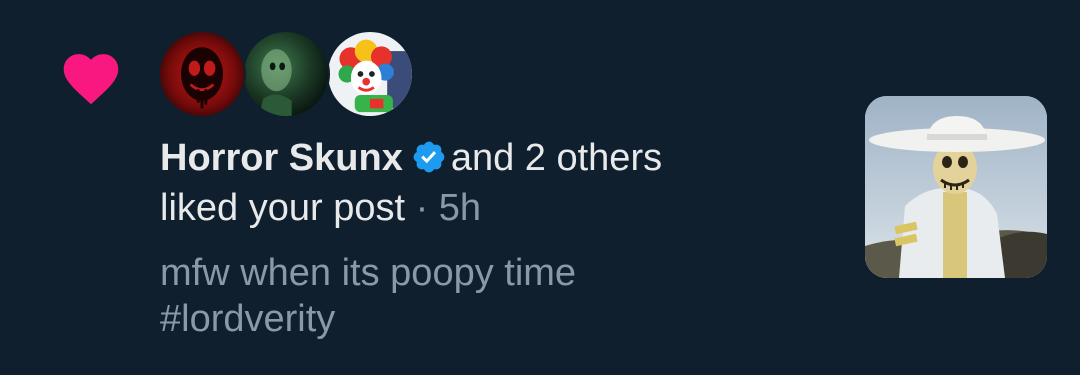  What do you see at coordinates (429, 157) in the screenshot?
I see `verified-badge-icon` at bounding box center [429, 157].